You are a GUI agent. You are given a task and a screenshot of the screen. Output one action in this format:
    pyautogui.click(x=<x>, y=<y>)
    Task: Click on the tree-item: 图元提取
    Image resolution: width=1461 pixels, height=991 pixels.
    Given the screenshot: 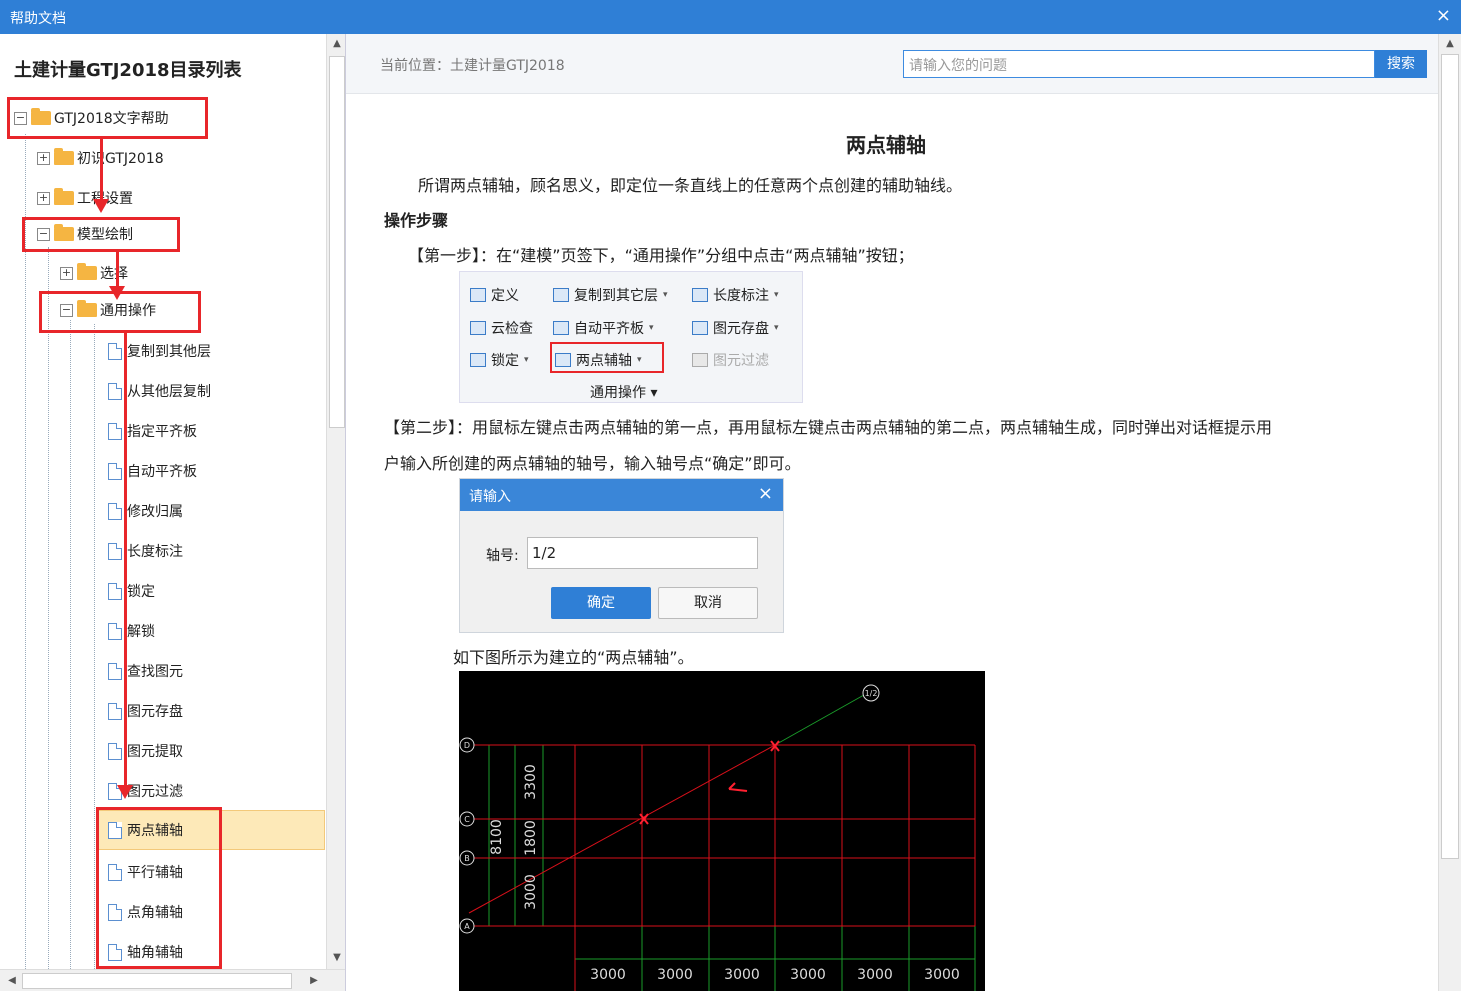 What is the action you would take?
    pyautogui.click(x=145, y=751)
    